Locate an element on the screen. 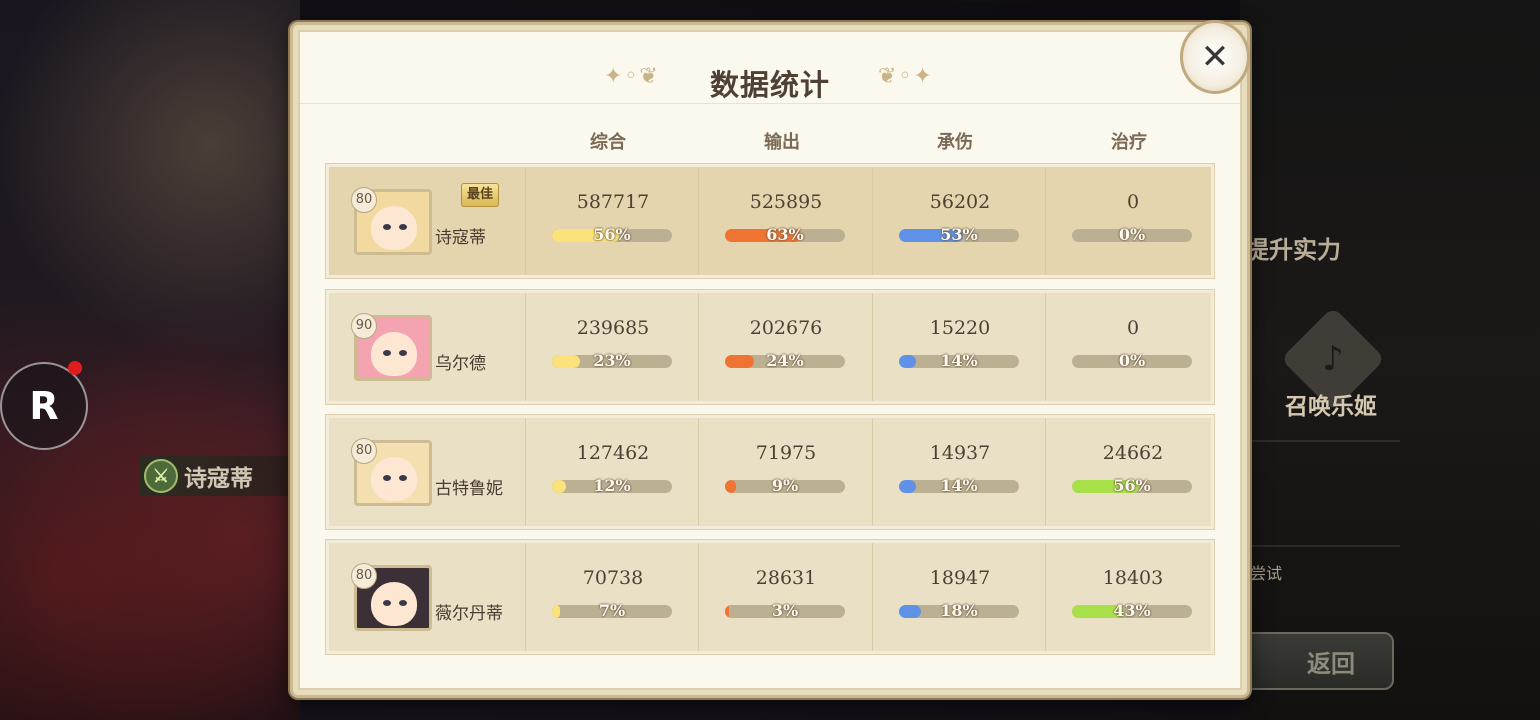 The width and height of the screenshot is (1540, 720). percent-label: 7% is located at coordinates (612, 610).